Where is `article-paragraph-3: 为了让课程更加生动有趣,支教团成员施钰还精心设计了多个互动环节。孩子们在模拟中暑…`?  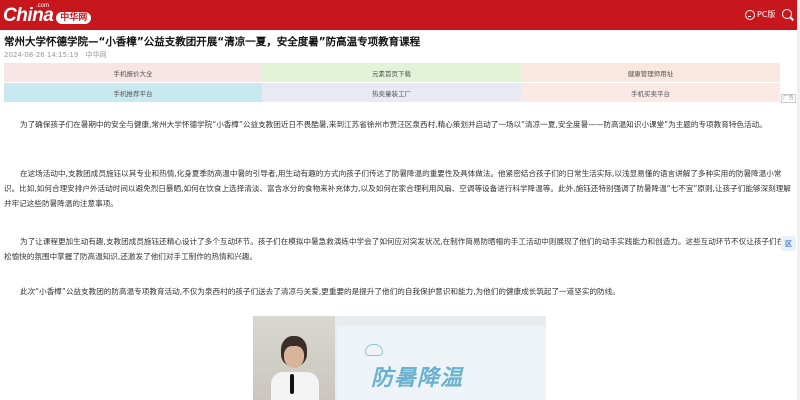 article-paragraph-3: 为了让课程更加生动有趣,支教团成员施钰还精心设计了多个互动环节。孩子们在模拟中暑… is located at coordinates (398, 249).